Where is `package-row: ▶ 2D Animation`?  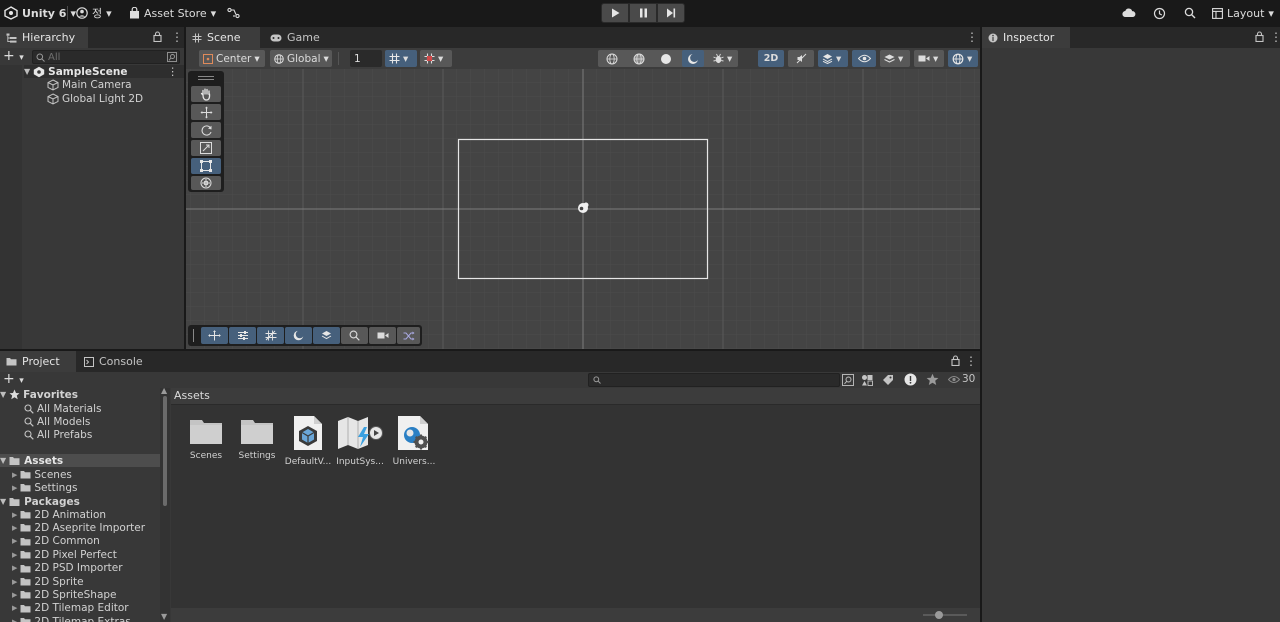 package-row: ▶ 2D Animation is located at coordinates (59, 514).